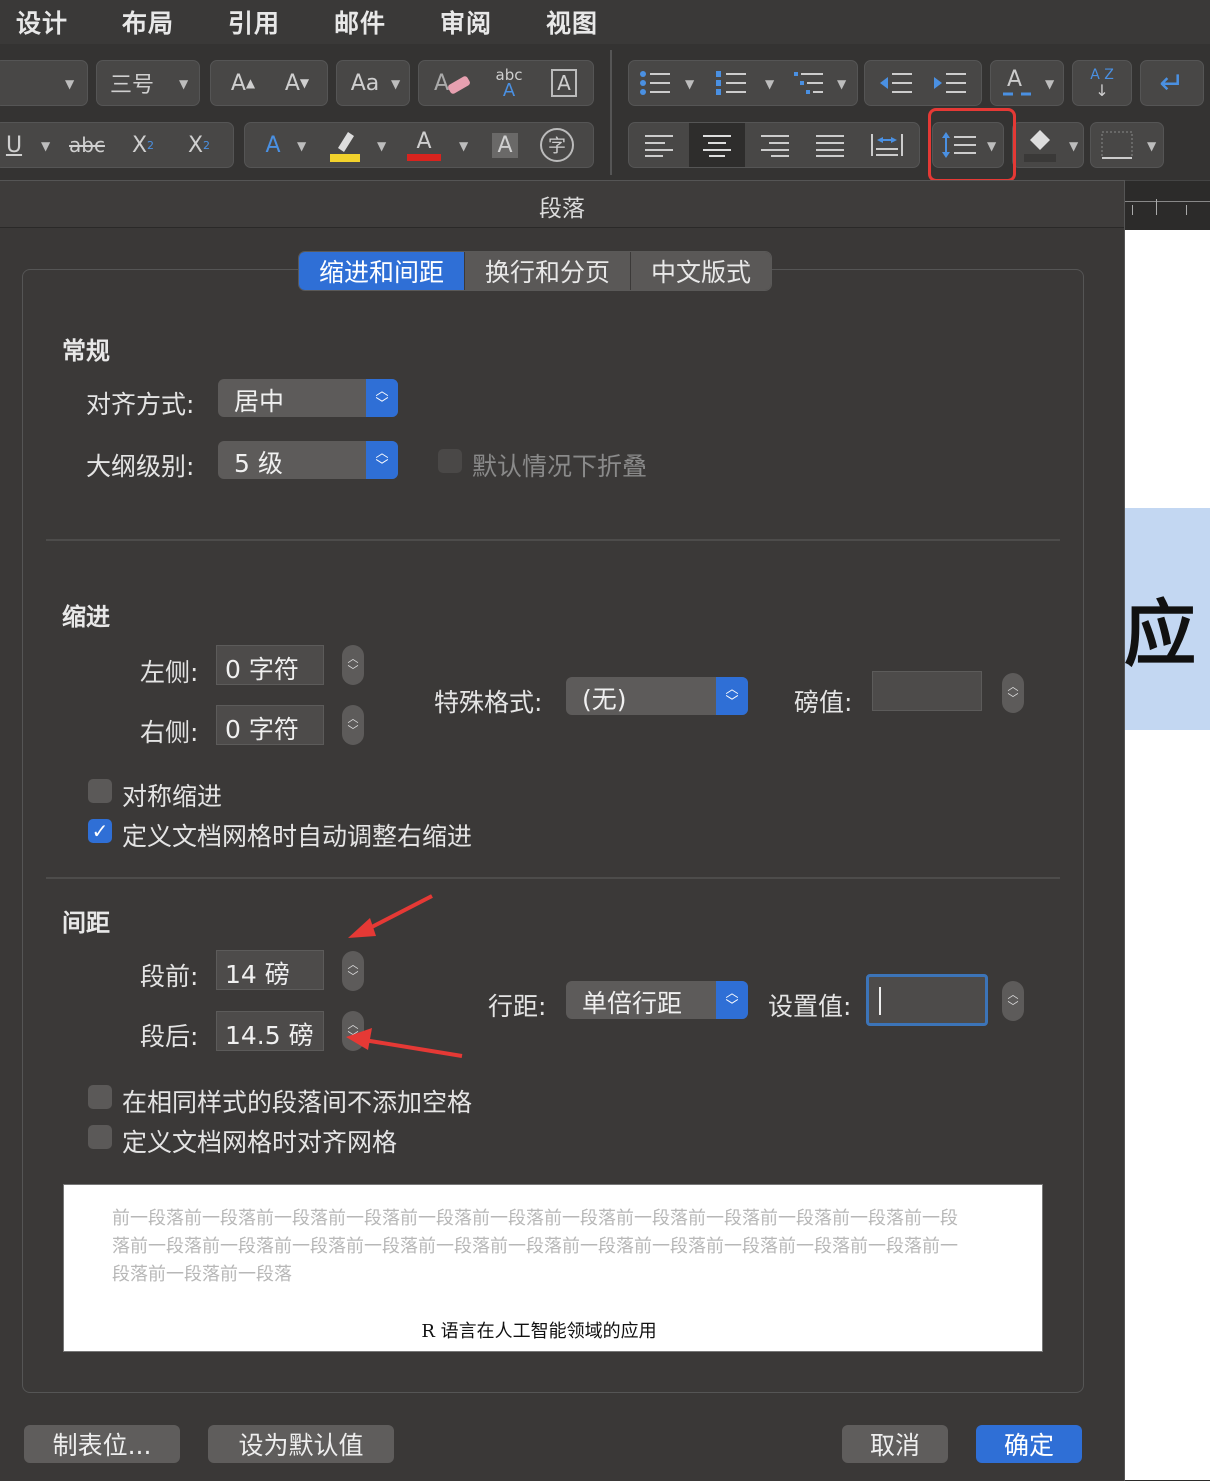 The height and width of the screenshot is (1481, 1210). I want to click on right-indent-stepper: ︿ ﹀, so click(353, 725).